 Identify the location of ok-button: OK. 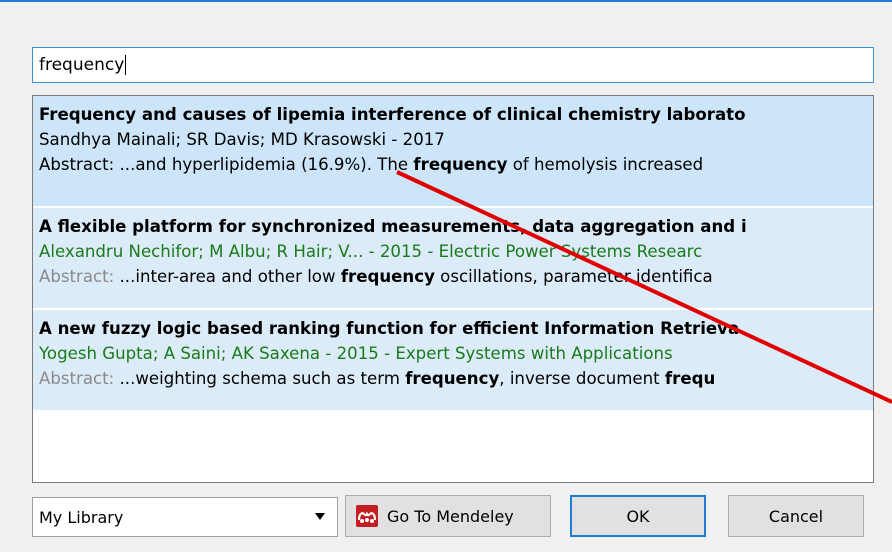
(638, 516).